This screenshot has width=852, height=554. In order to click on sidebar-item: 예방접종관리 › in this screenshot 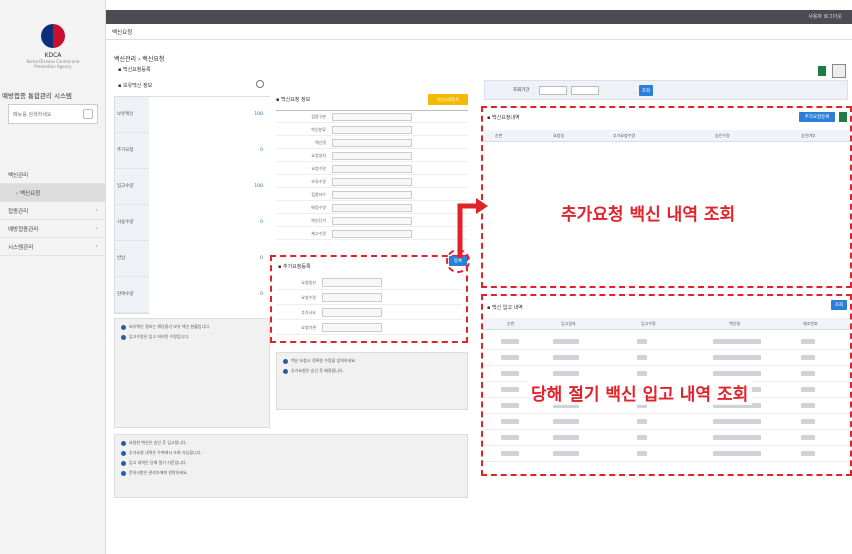, I will do `click(53, 229)`.